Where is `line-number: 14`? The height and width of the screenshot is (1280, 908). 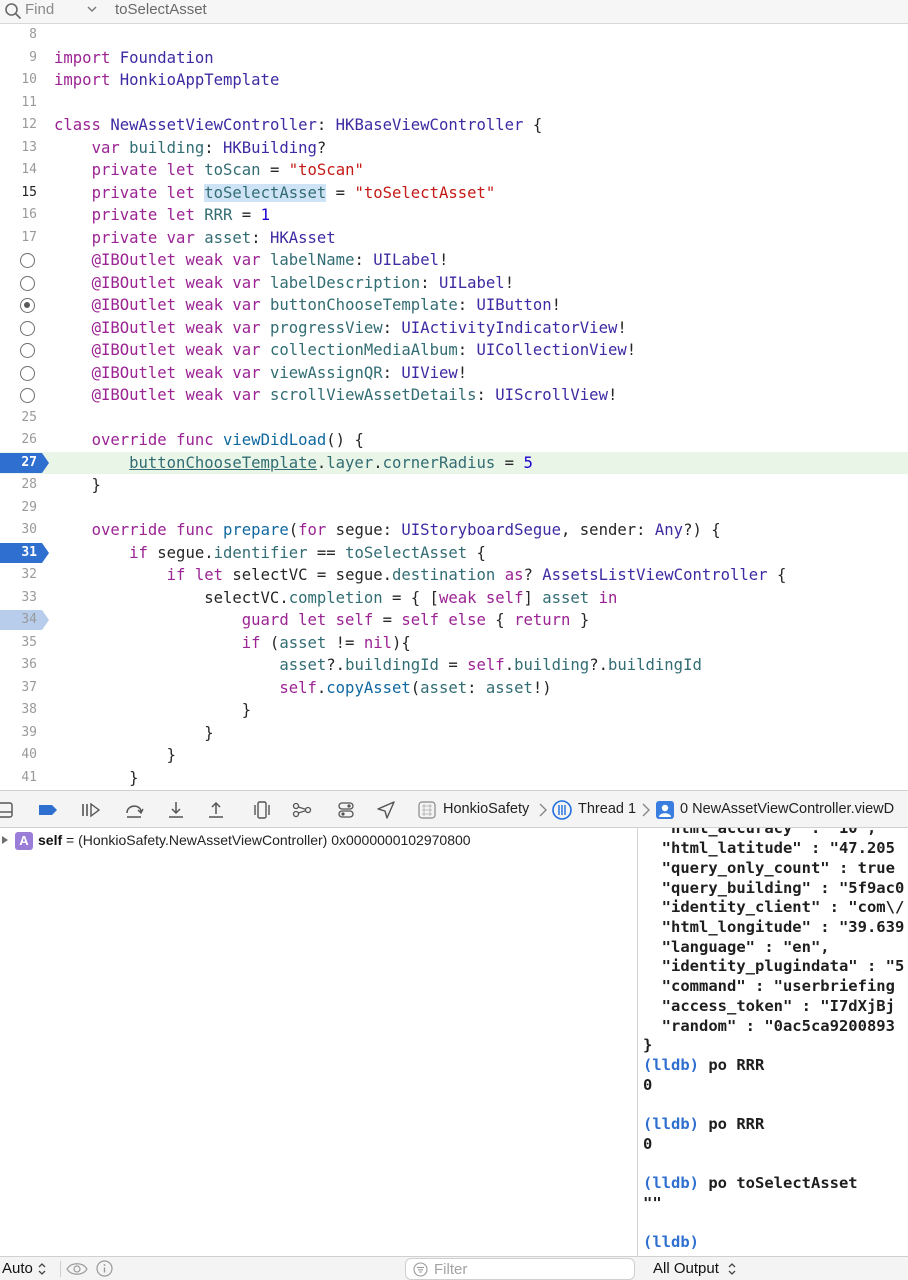 line-number: 14 is located at coordinates (29, 169).